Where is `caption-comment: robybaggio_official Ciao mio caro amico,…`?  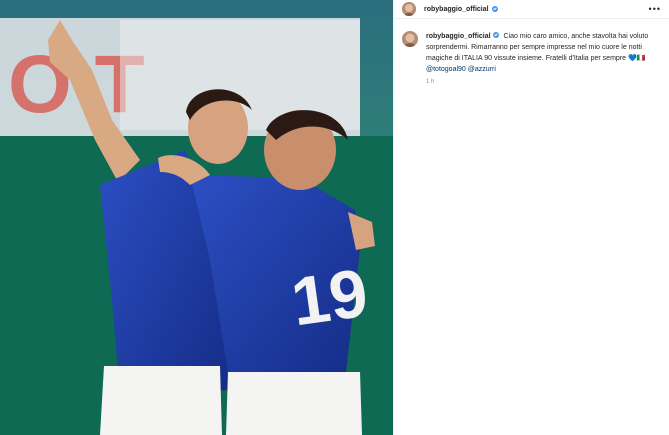 caption-comment: robybaggio_official Ciao mio caro amico,… is located at coordinates (531, 47).